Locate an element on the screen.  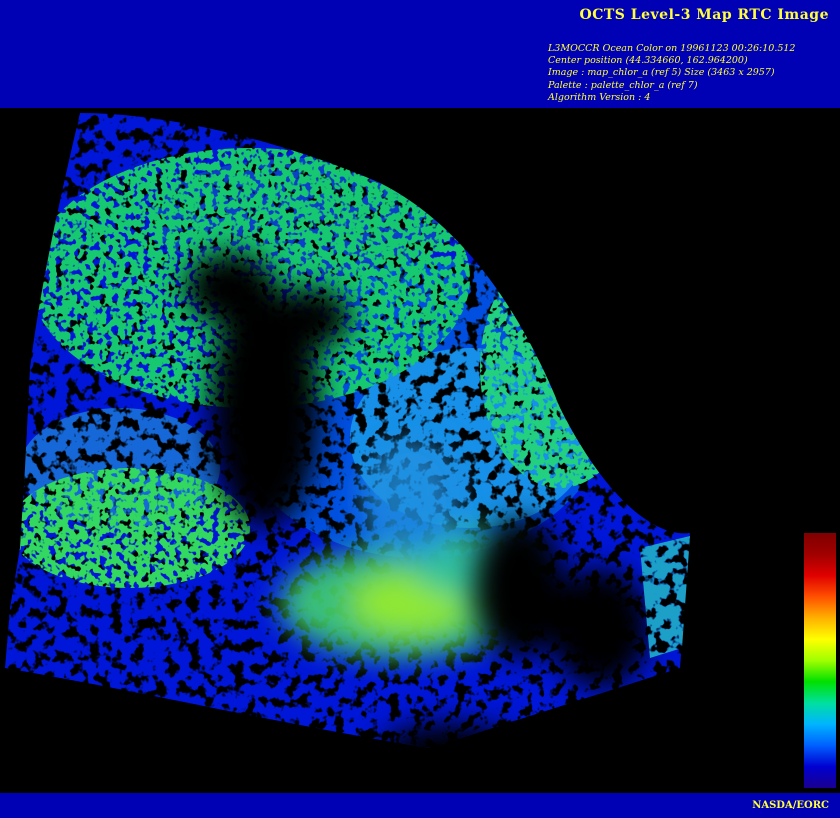
metadata-line-palette: Palette : palette_chlor_a (ref 7) is located at coordinates (623, 85).